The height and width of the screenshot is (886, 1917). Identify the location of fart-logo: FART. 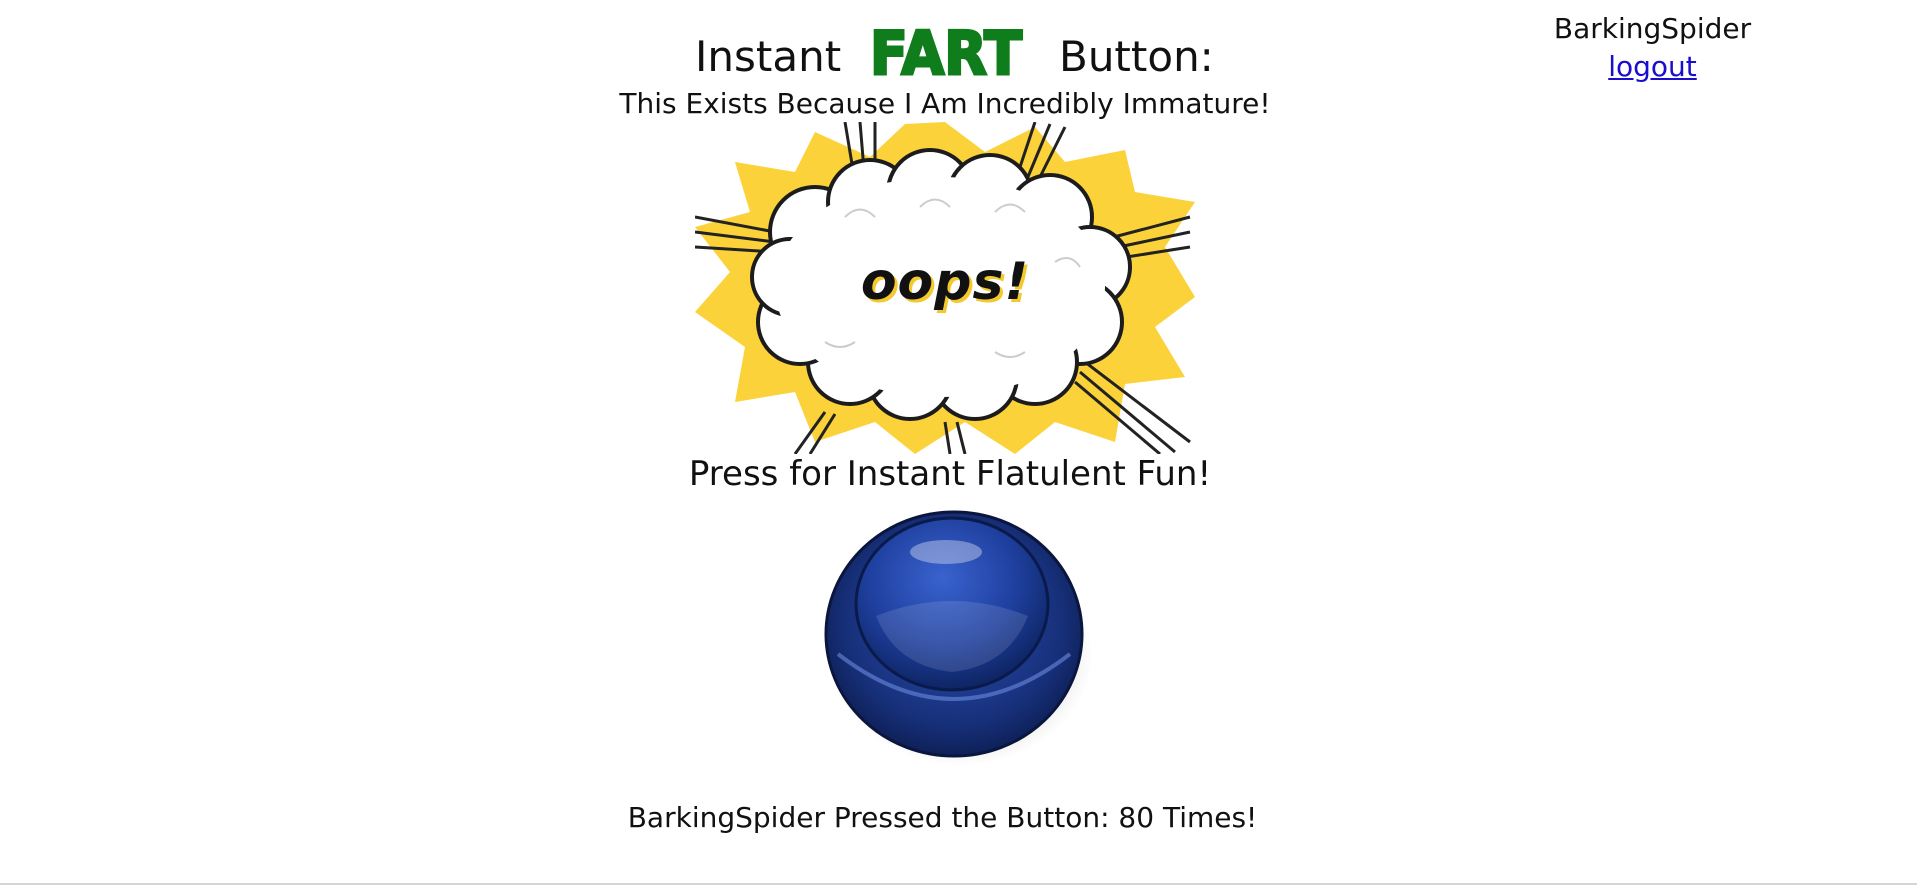
(946, 43).